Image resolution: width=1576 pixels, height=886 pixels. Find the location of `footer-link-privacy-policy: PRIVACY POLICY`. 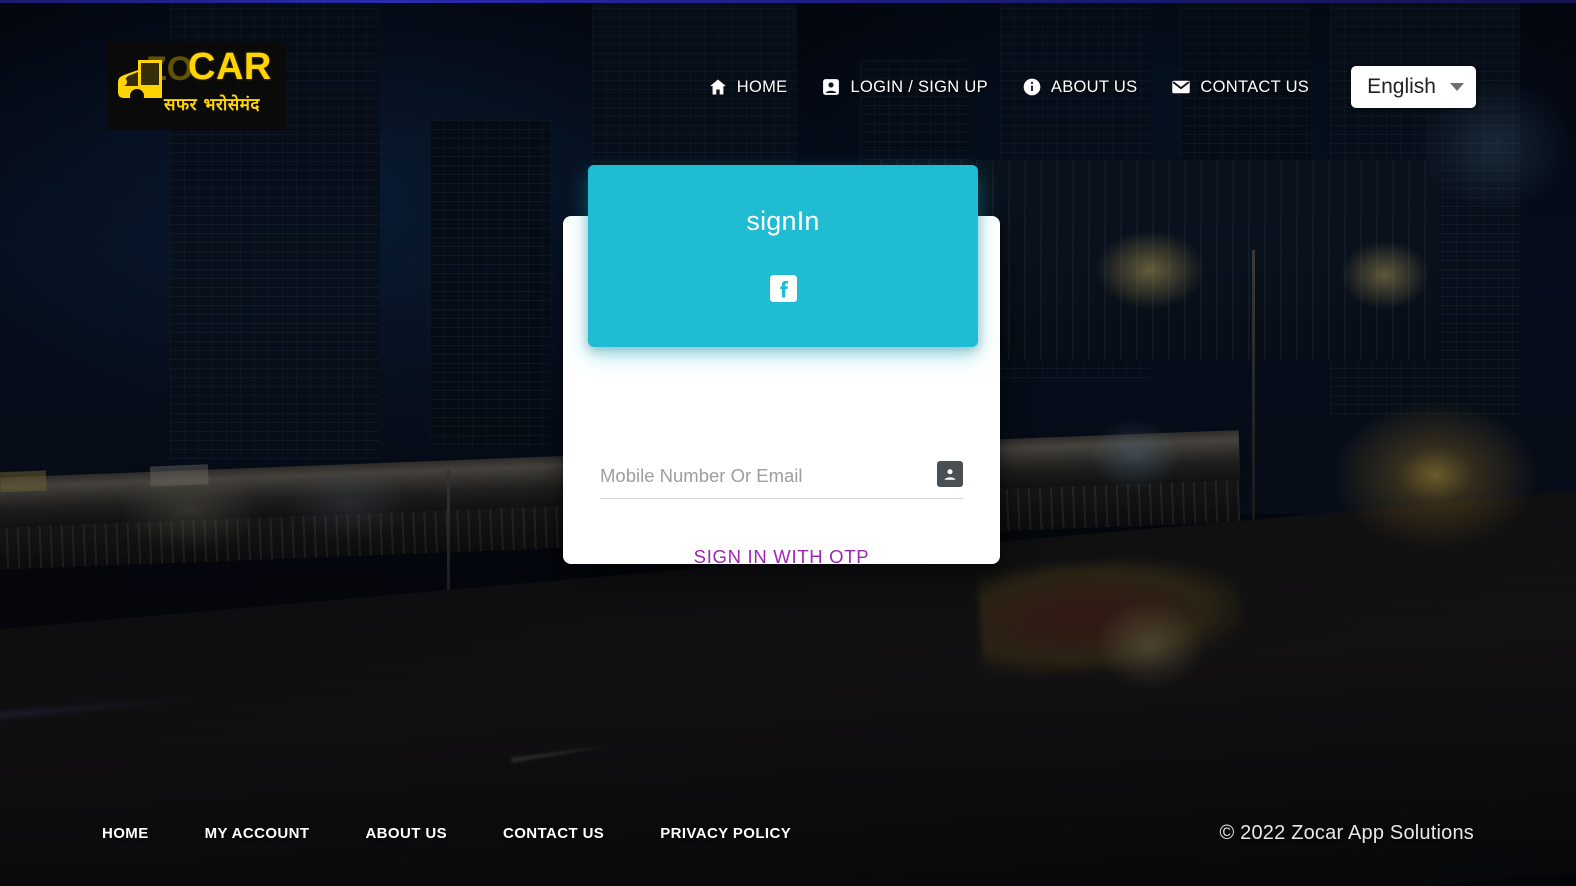

footer-link-privacy-policy: PRIVACY POLICY is located at coordinates (725, 833).